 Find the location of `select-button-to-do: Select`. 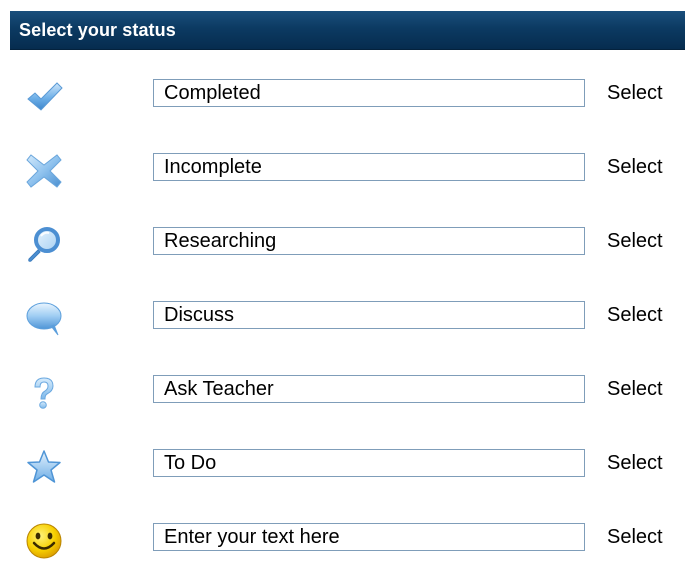

select-button-to-do: Select is located at coordinates (635, 463).